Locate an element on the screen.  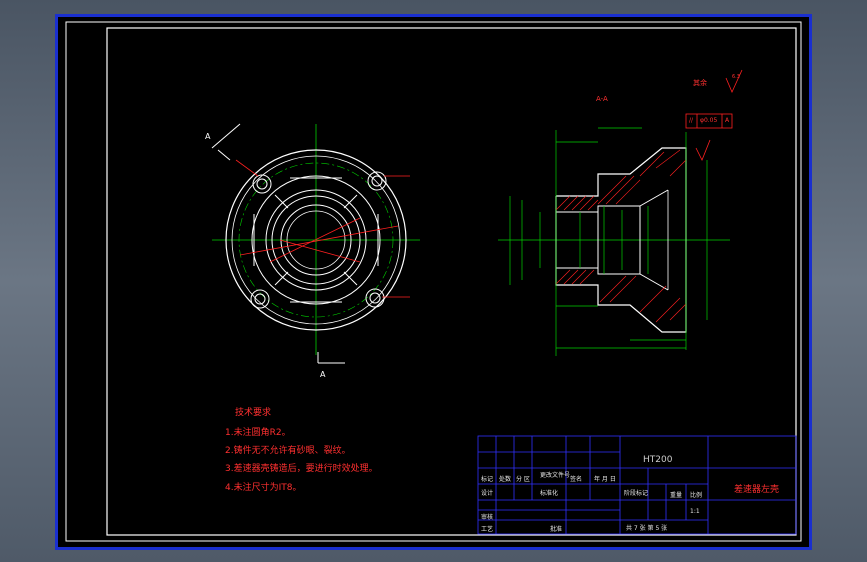
tb-label: 标记 is located at coordinates (487, 479).